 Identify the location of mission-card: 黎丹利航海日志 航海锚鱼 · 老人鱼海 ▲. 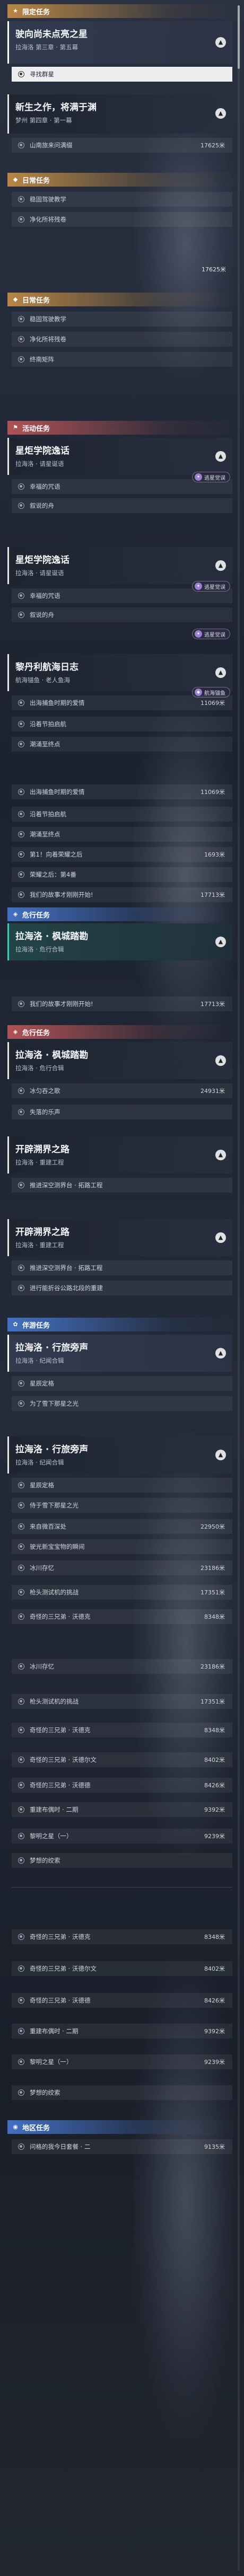
(120, 672).